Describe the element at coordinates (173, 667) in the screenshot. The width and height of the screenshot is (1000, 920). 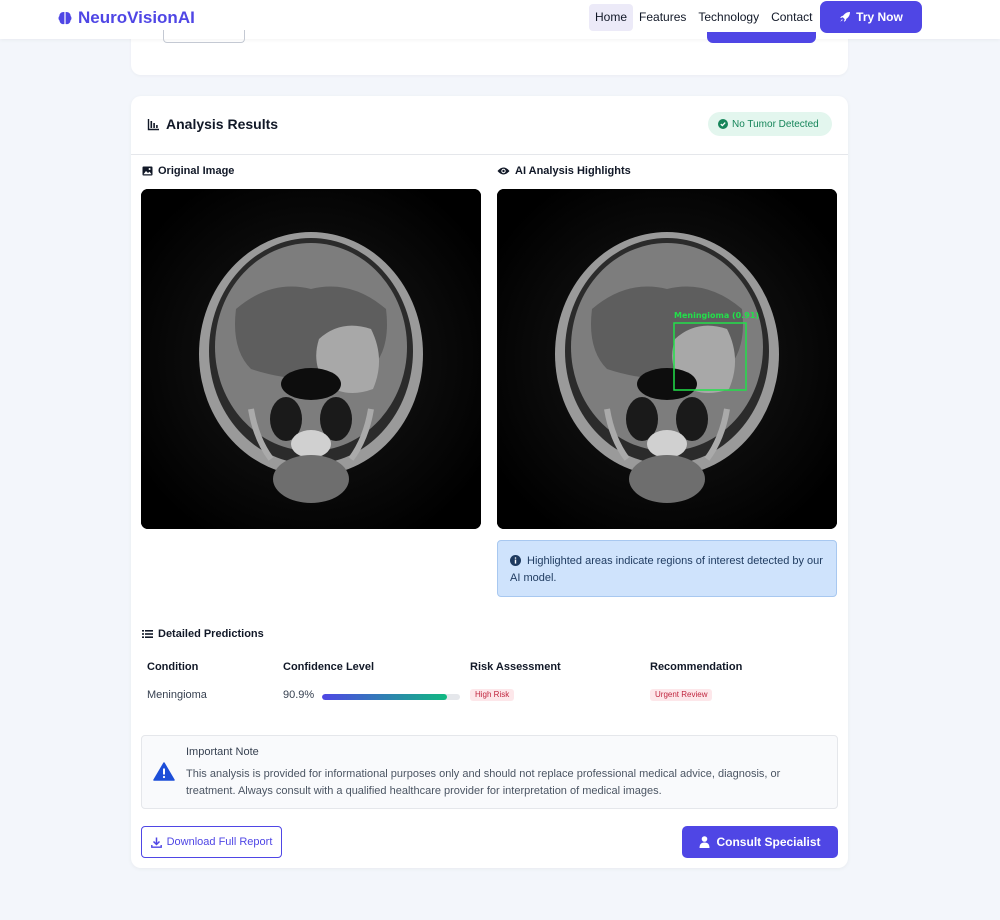
I see `header-condition: Condition` at that location.